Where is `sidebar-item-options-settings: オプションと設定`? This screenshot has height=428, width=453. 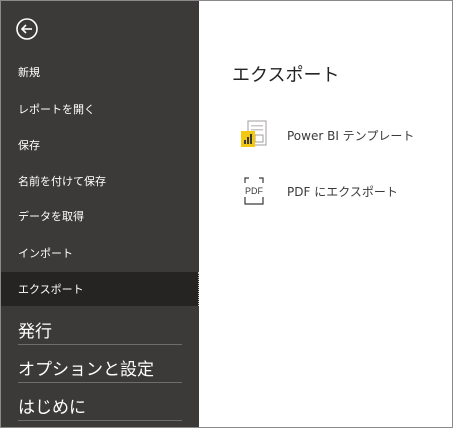 sidebar-item-options-settings: オプションと設定 is located at coordinates (100, 367).